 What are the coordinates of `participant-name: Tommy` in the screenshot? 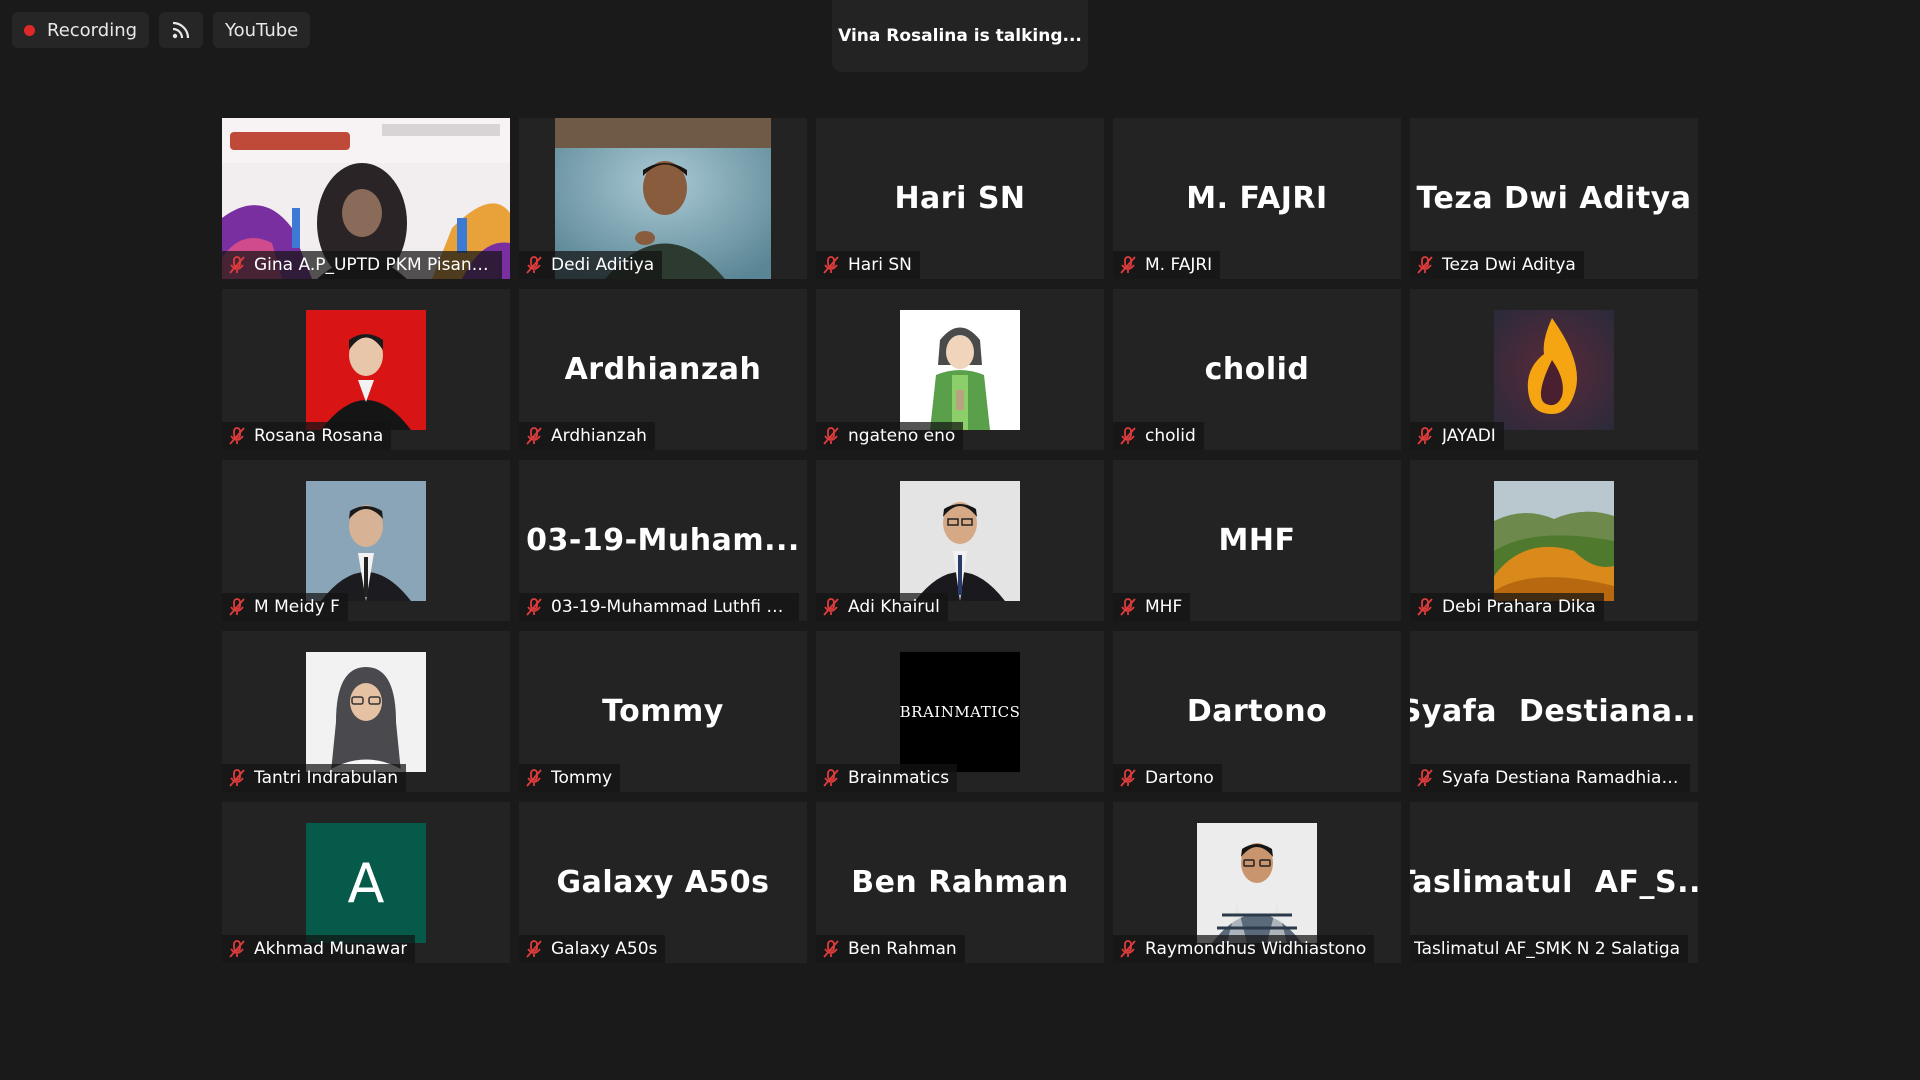 It's located at (582, 778).